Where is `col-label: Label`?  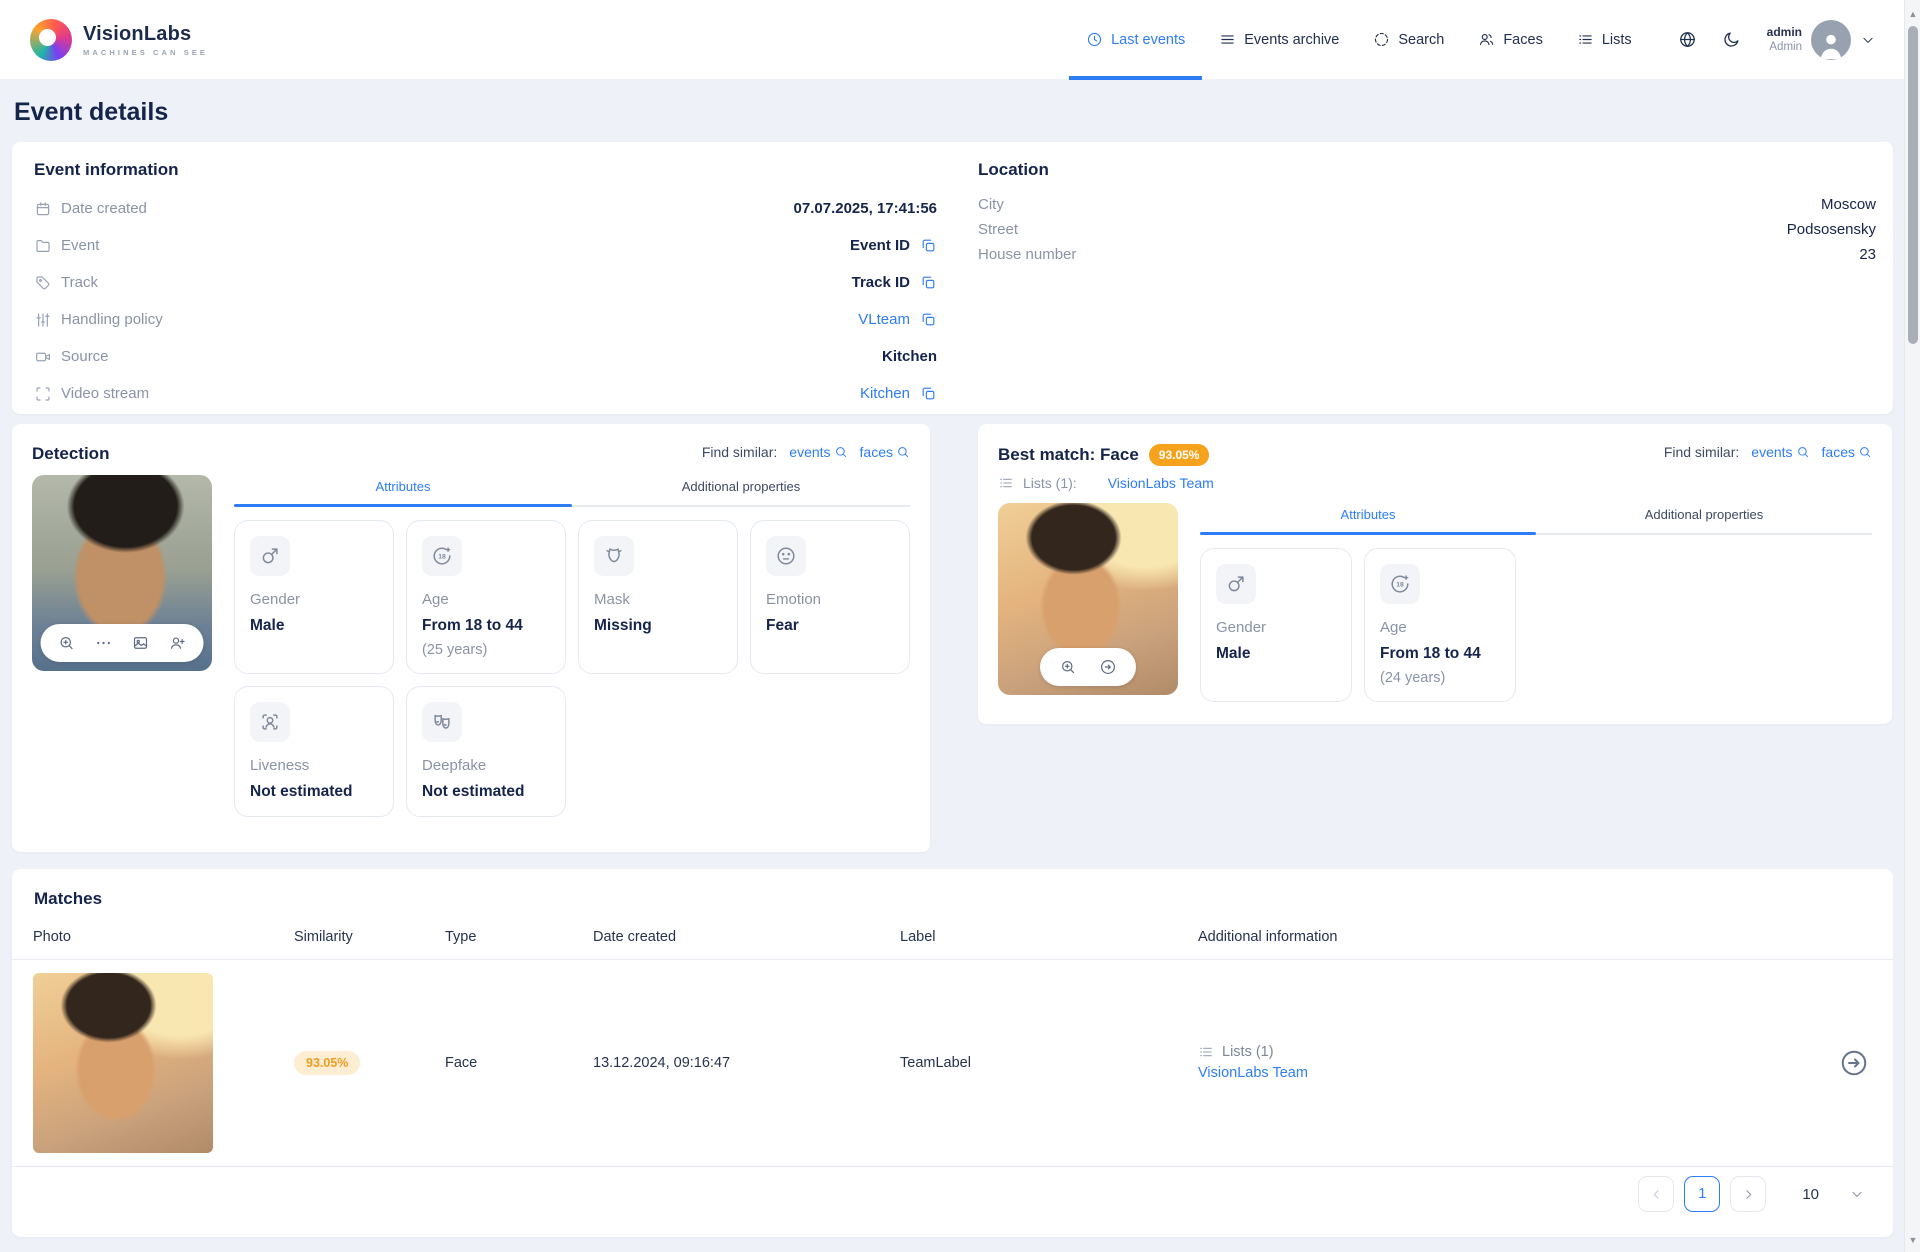
col-label: Label is located at coordinates (918, 937).